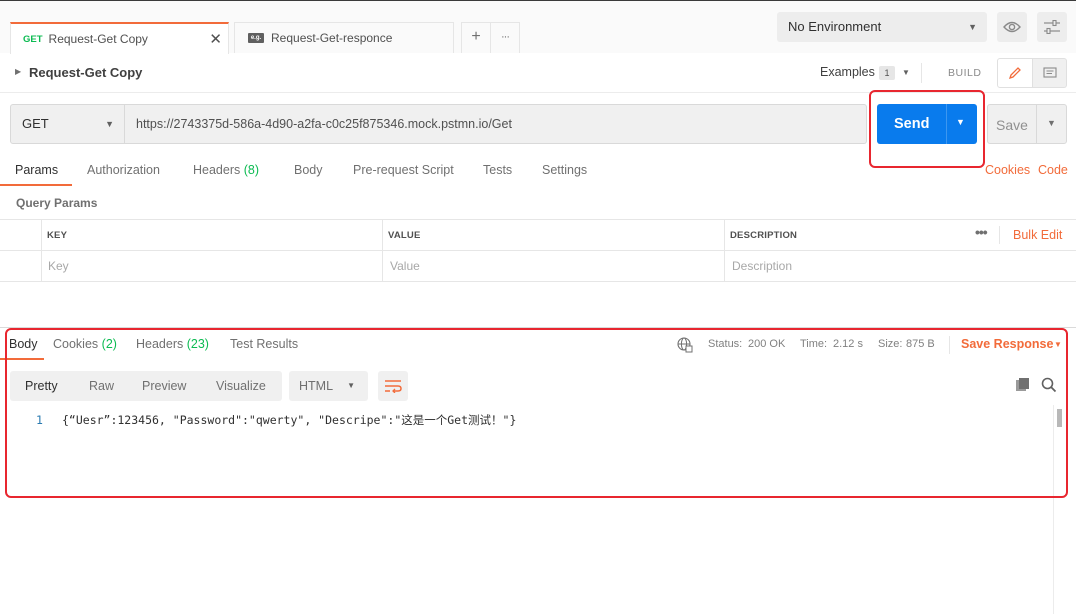  What do you see at coordinates (36, 185) in the screenshot?
I see `active-tab-indicator` at bounding box center [36, 185].